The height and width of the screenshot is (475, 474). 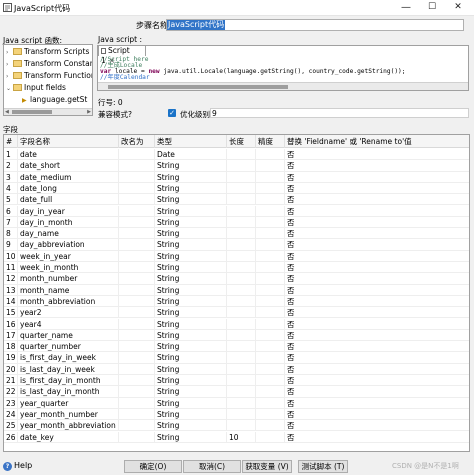 I want to click on tree-item-transform-scripts: › Transform Scripts, so click(x=47, y=52).